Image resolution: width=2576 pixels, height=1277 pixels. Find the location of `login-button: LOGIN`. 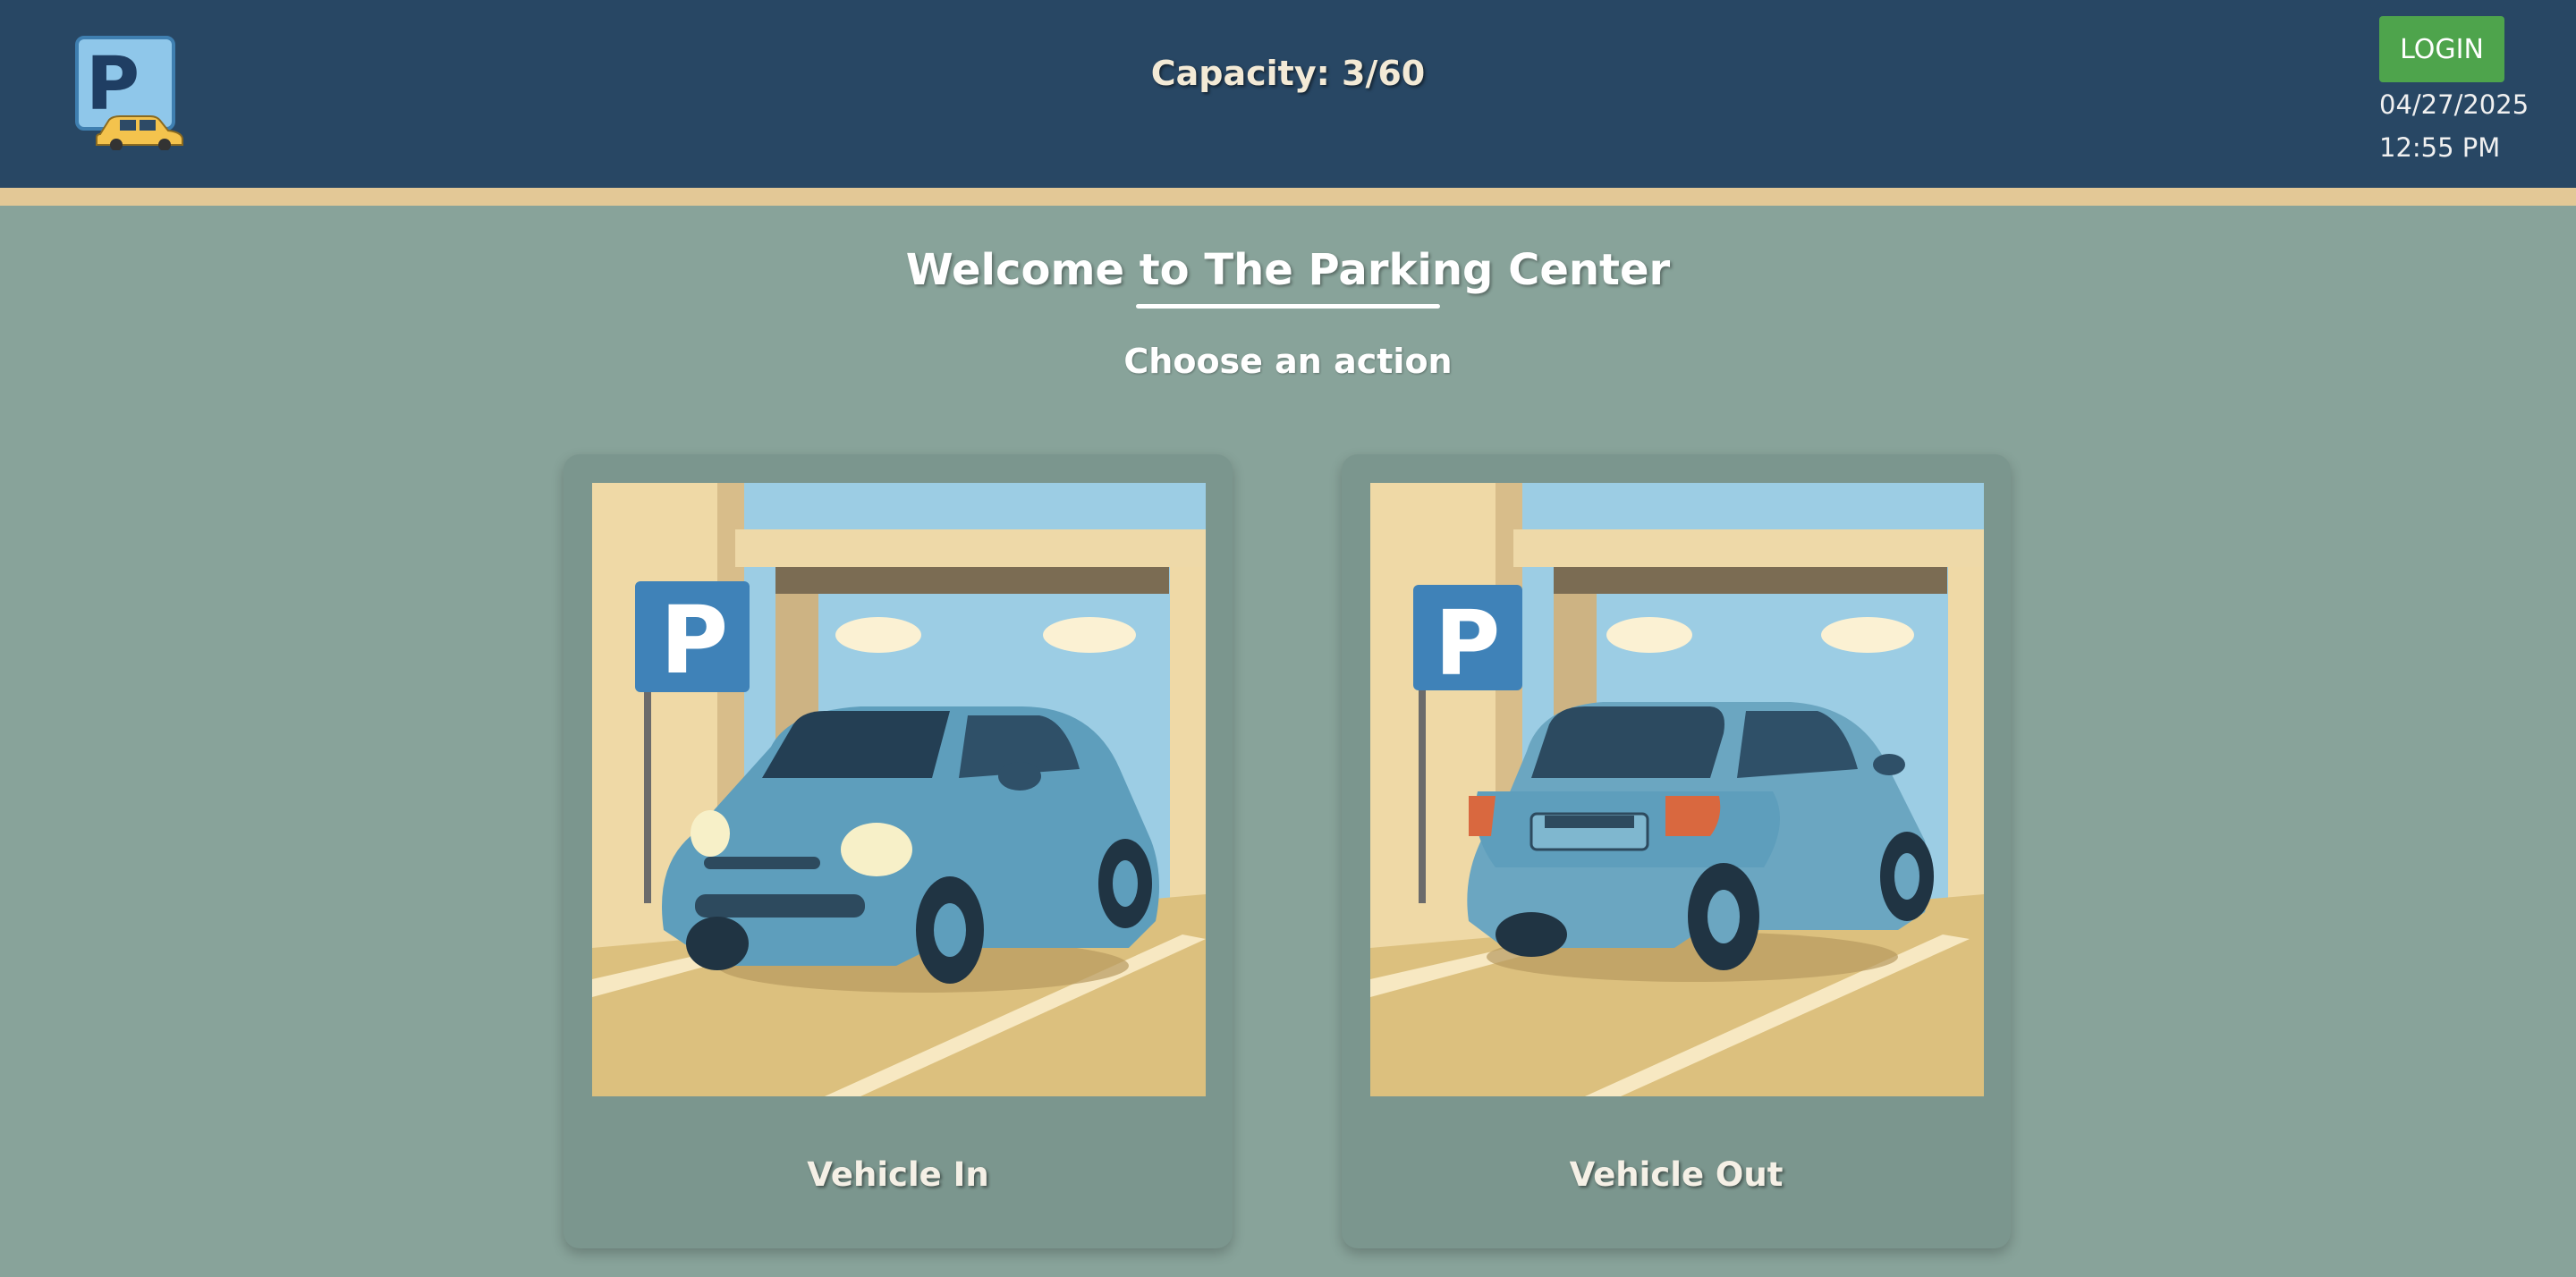

login-button: LOGIN is located at coordinates (2441, 49).